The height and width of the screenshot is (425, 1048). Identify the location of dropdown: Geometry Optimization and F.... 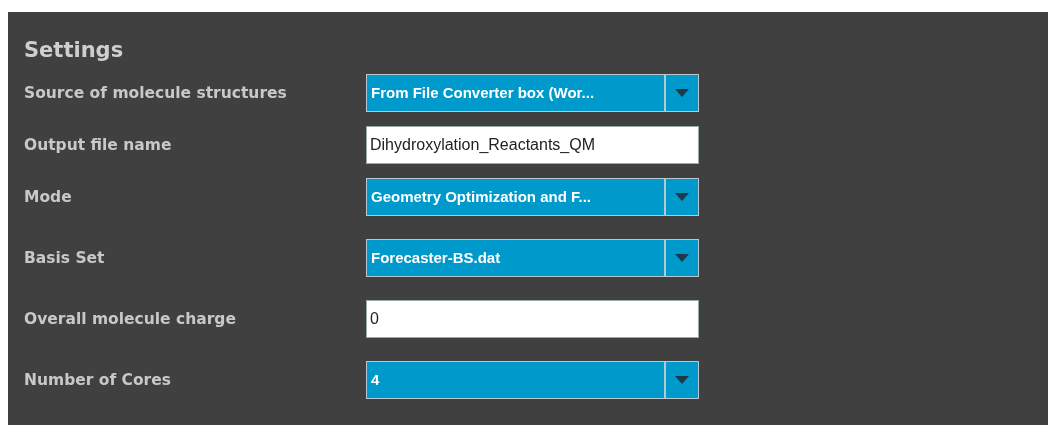
(532, 197).